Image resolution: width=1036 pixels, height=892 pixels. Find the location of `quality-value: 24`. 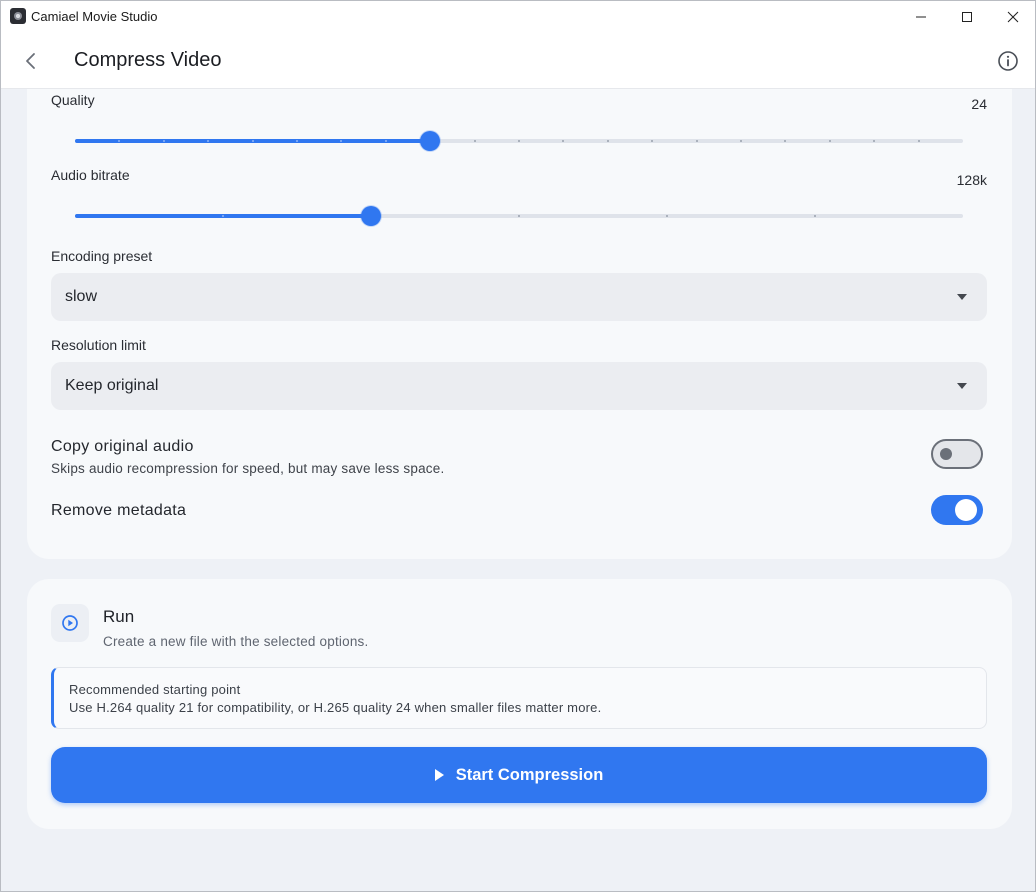

quality-value: 24 is located at coordinates (979, 104).